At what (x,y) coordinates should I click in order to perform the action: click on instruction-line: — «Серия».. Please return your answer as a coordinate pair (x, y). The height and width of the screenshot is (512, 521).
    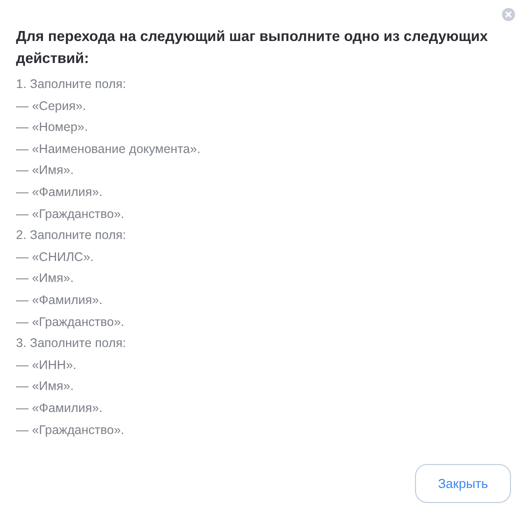
    Looking at the image, I should click on (52, 106).